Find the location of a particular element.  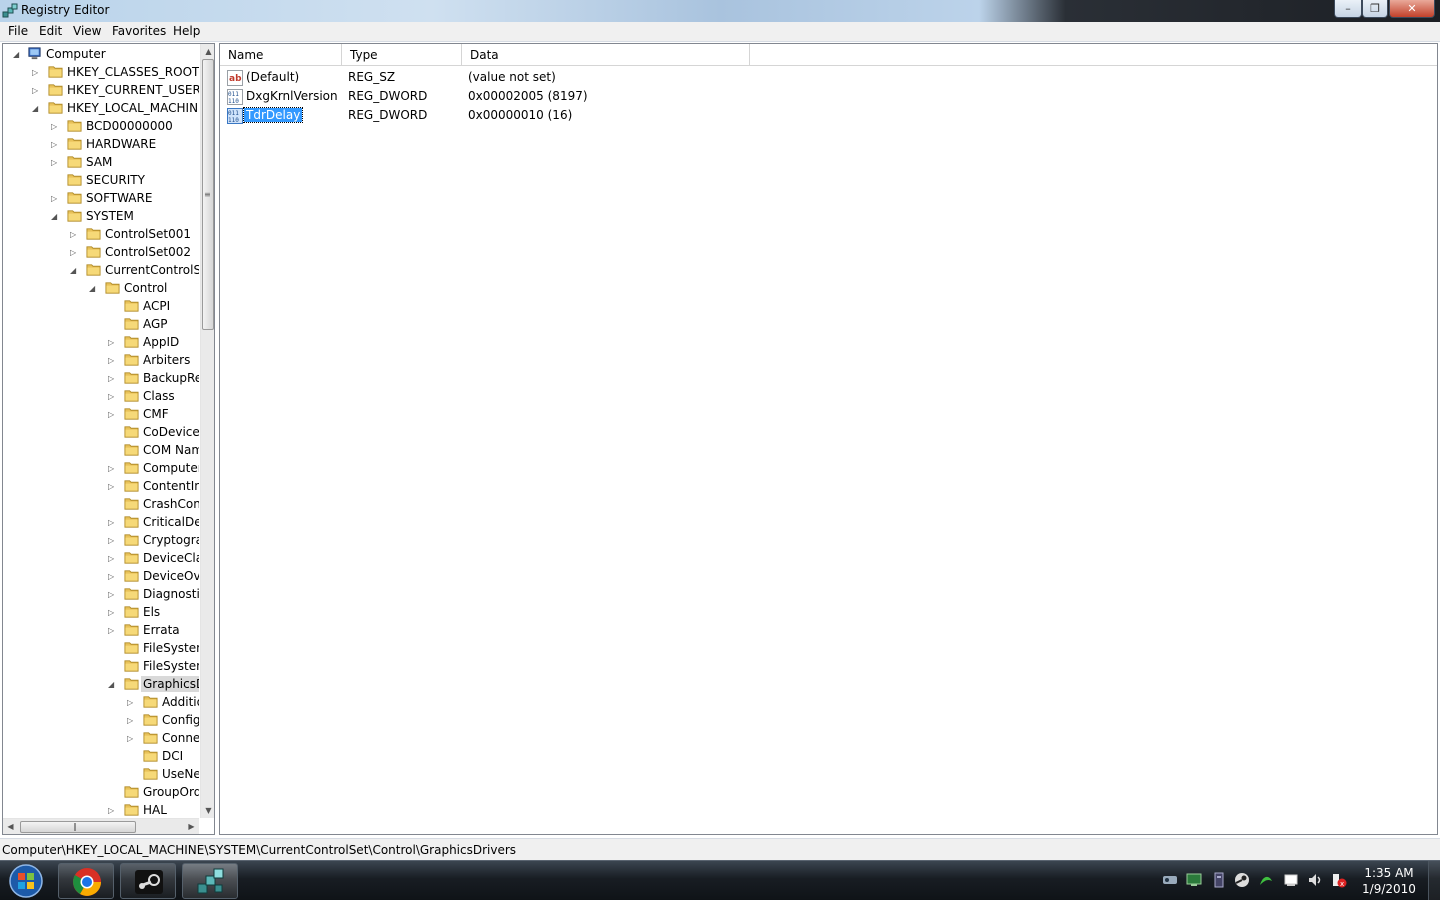

taskbar-clock: 1:35 AM 1/9/2010 is located at coordinates (1389, 881).